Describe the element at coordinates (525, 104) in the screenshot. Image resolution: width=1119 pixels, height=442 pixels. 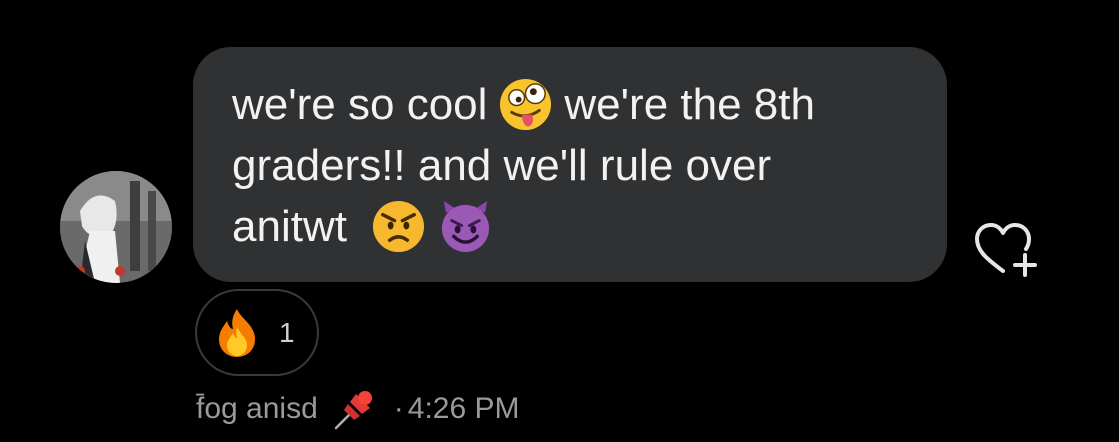
I see `zany-face-emoji` at that location.